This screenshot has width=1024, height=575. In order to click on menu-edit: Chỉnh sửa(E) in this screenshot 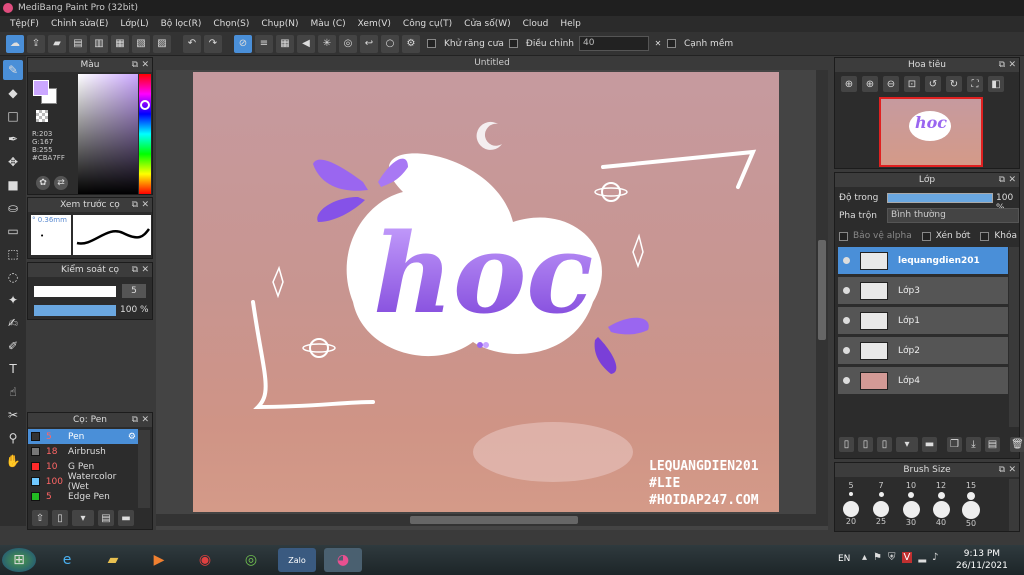, I will do `click(79, 24)`.